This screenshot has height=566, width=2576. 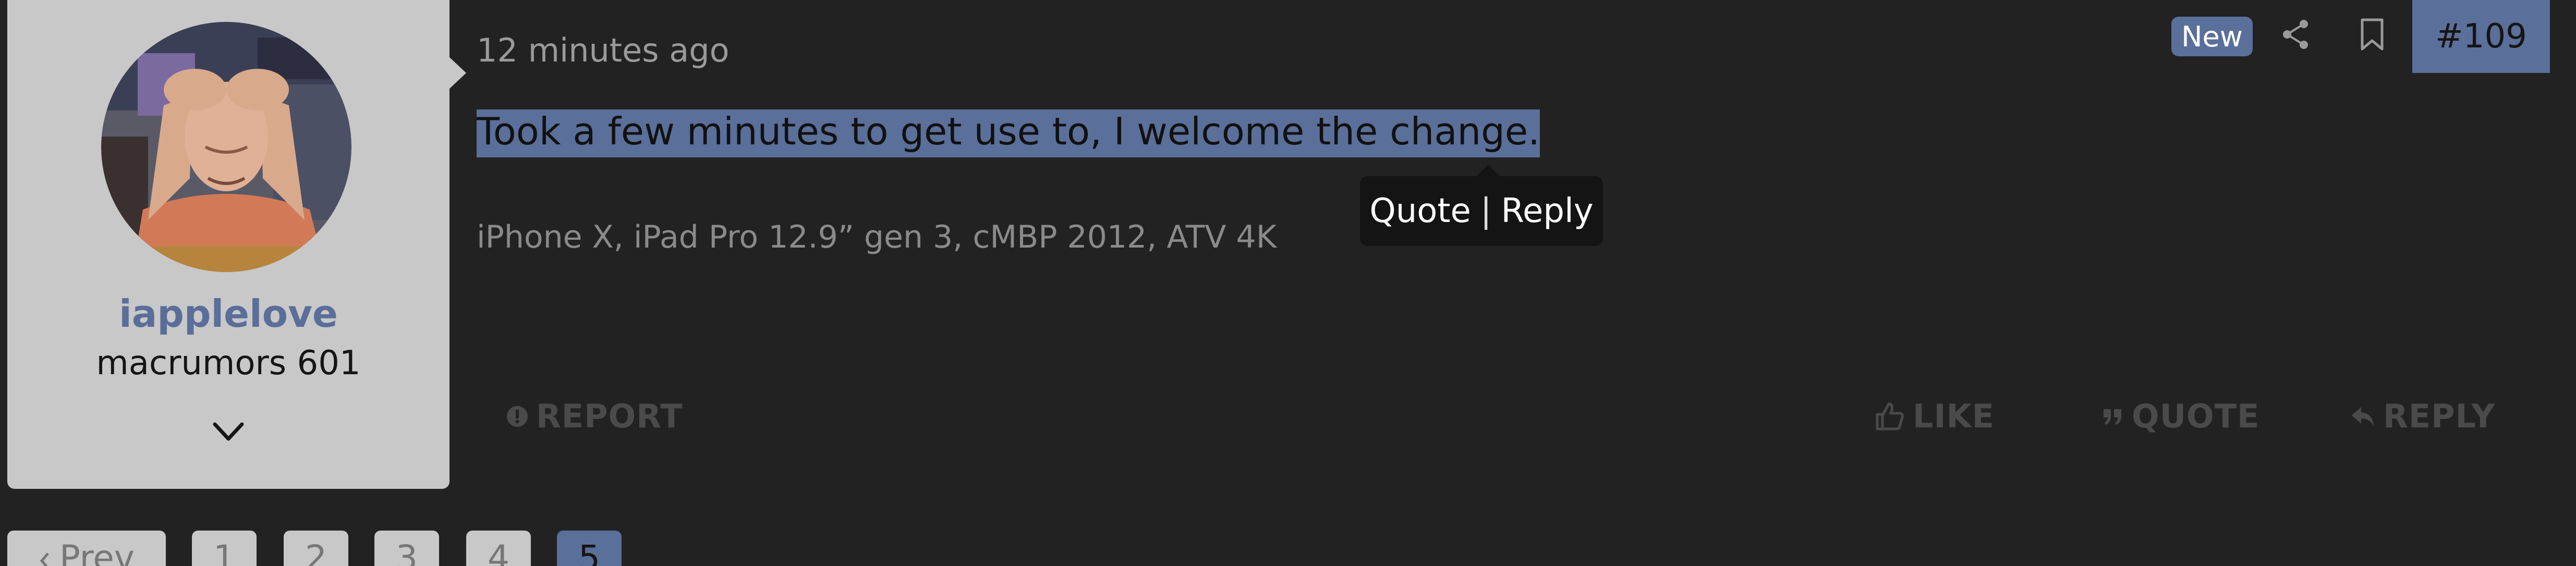 I want to click on user-title: macrumors 601, so click(x=228, y=363).